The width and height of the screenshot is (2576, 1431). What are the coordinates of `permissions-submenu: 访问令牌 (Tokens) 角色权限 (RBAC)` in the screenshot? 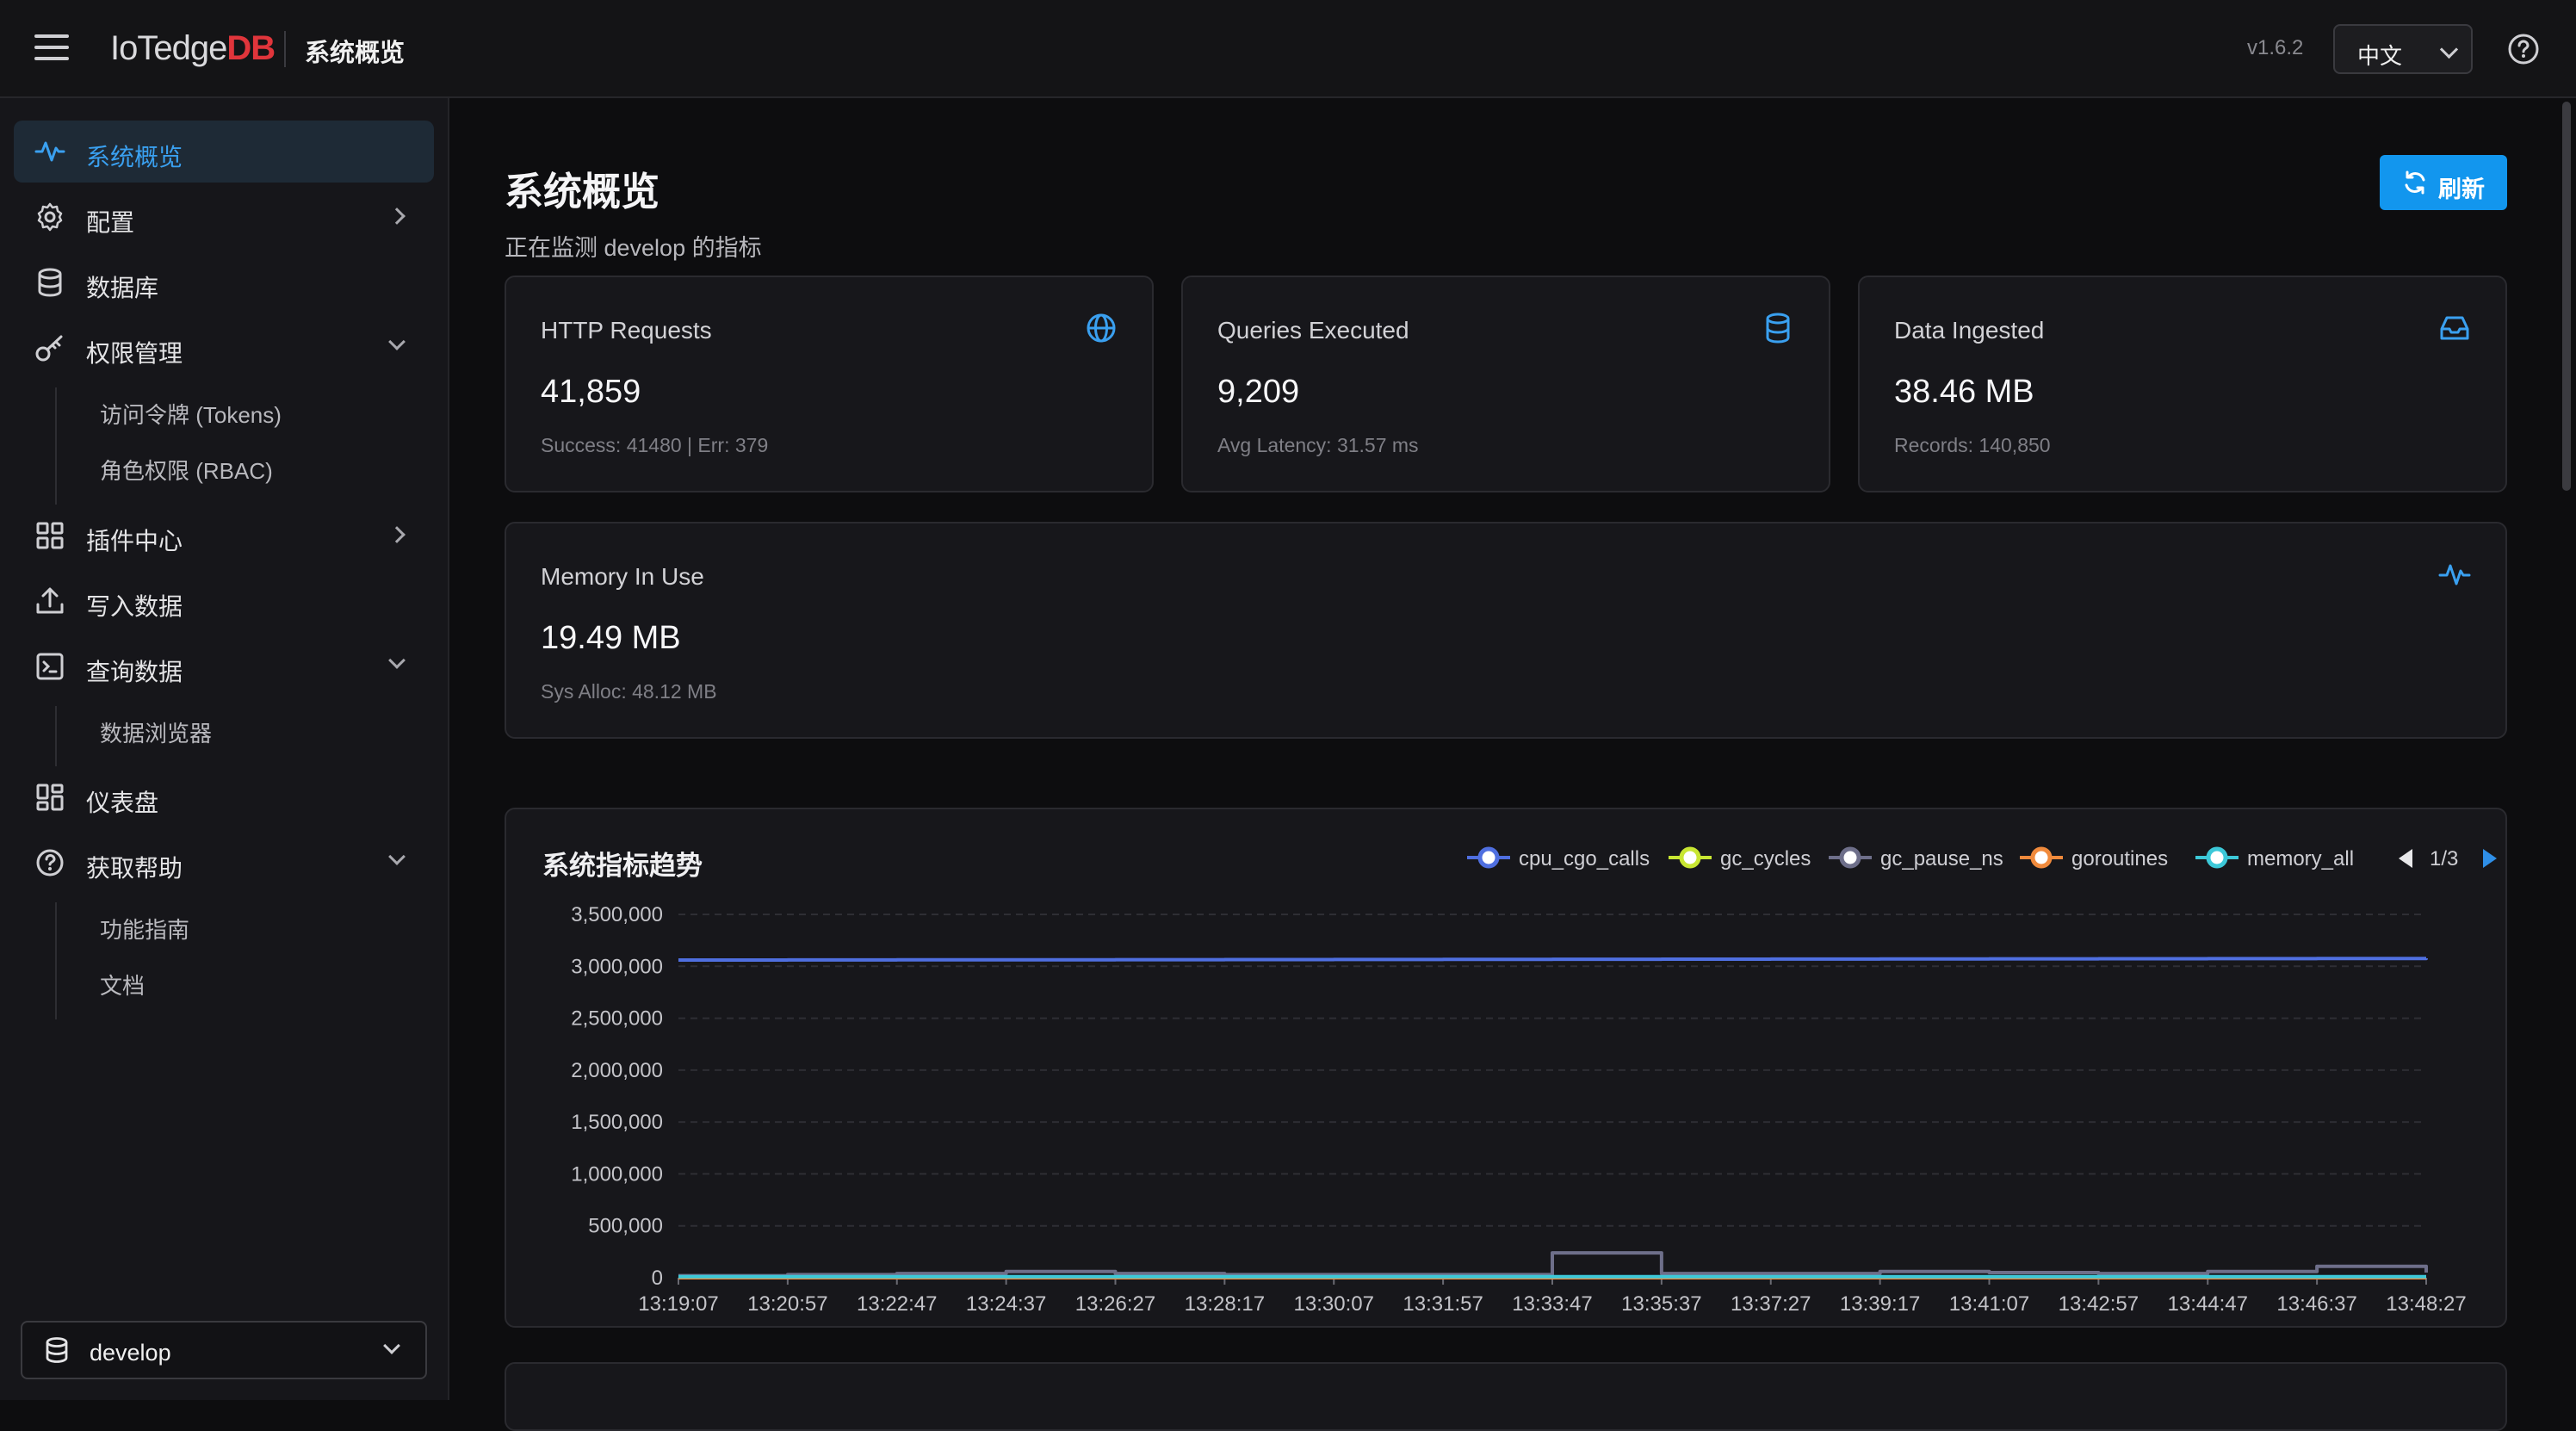 It's located at (168, 446).